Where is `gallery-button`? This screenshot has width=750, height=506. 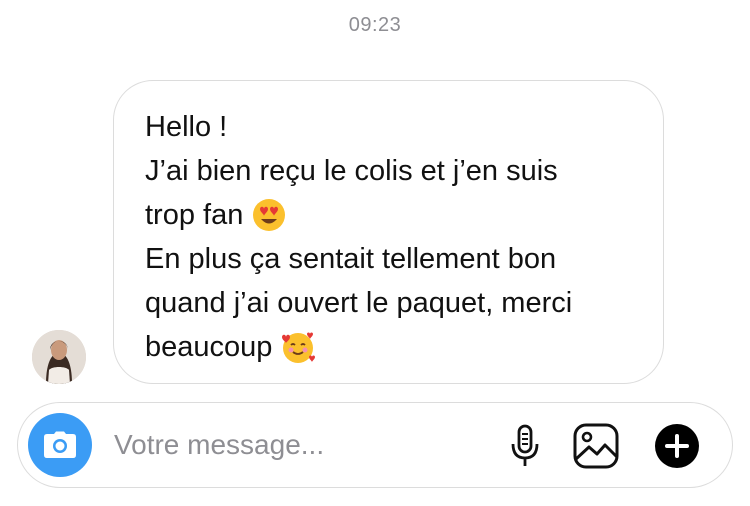
gallery-button is located at coordinates (596, 446).